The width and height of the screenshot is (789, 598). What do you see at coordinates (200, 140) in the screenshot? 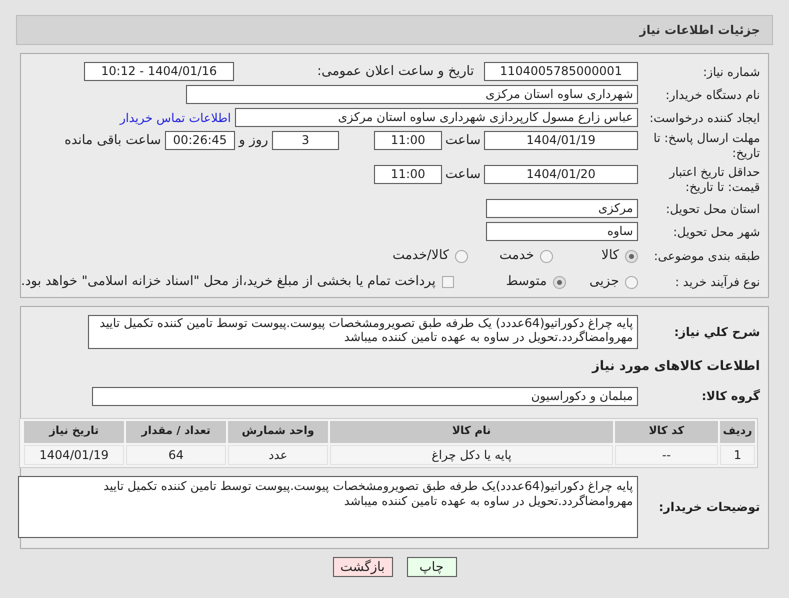
I see `input-field: 00:26:45` at bounding box center [200, 140].